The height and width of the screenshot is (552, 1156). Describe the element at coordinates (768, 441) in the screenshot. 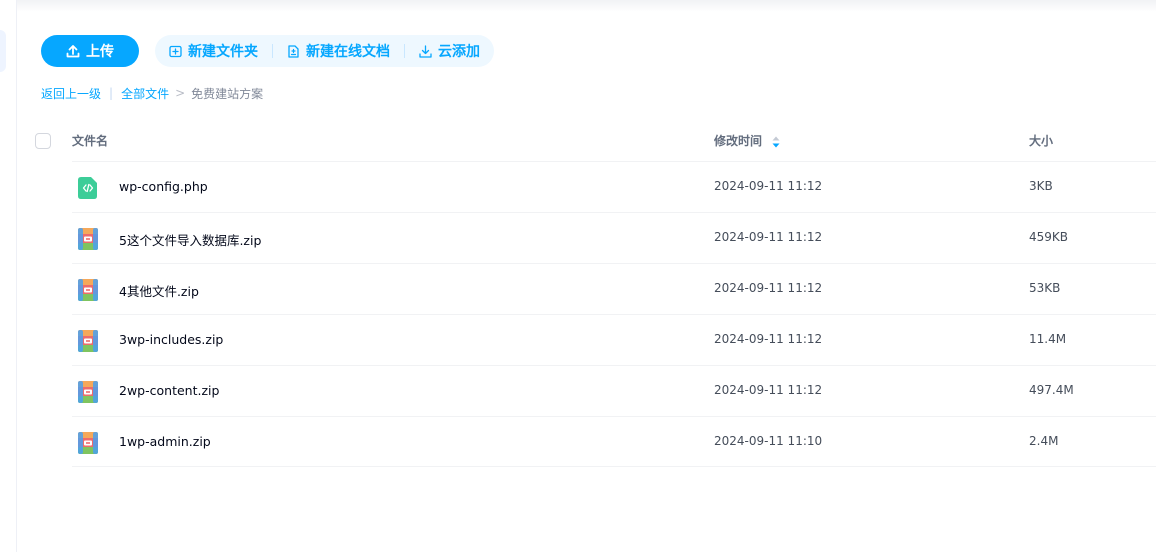

I see `file-modified-time: 2024-09-11 11:10` at that location.